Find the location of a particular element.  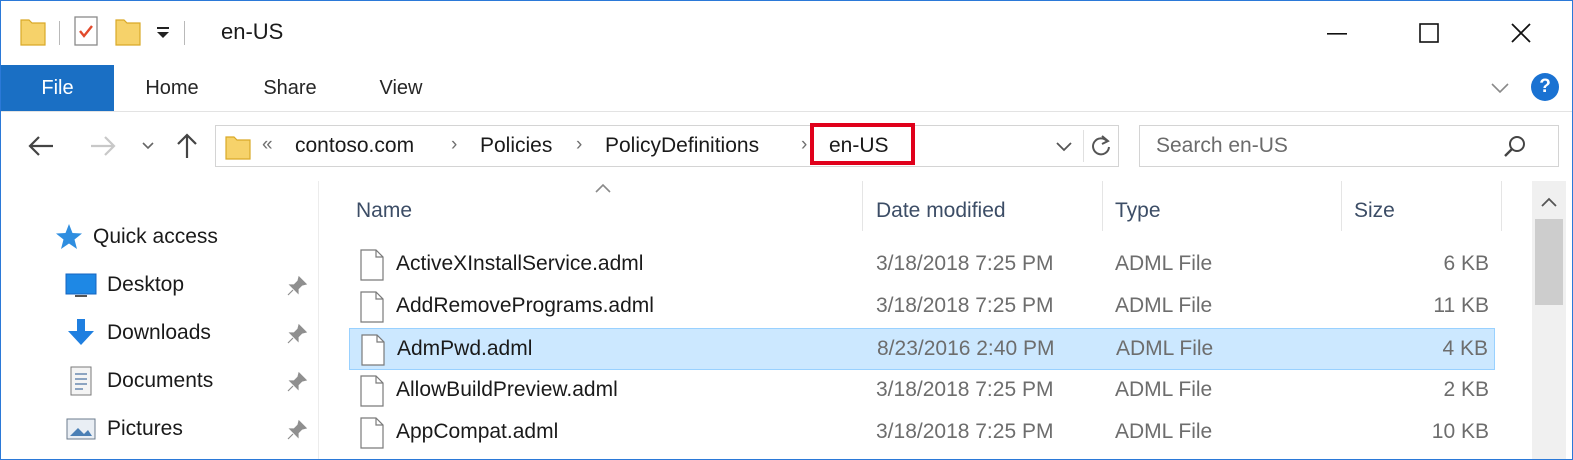

minimize-button is located at coordinates (1337, 33).